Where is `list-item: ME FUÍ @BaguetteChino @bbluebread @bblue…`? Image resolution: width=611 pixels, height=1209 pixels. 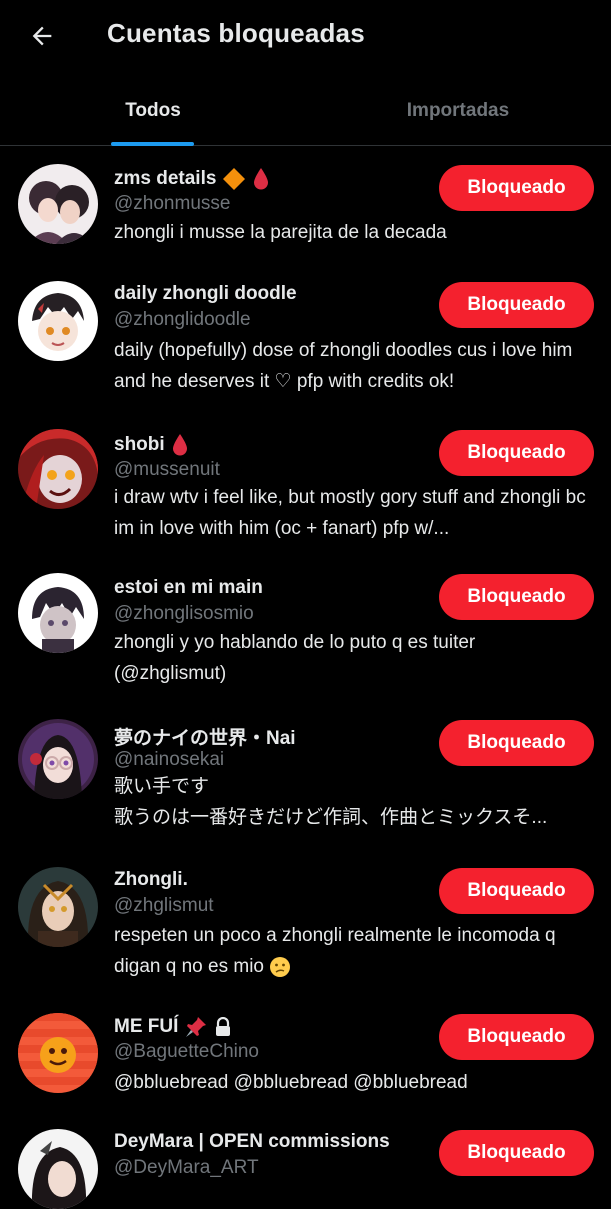 list-item: ME FUÍ @BaguetteChino @bbluebread @bblue… is located at coordinates (305, 1056).